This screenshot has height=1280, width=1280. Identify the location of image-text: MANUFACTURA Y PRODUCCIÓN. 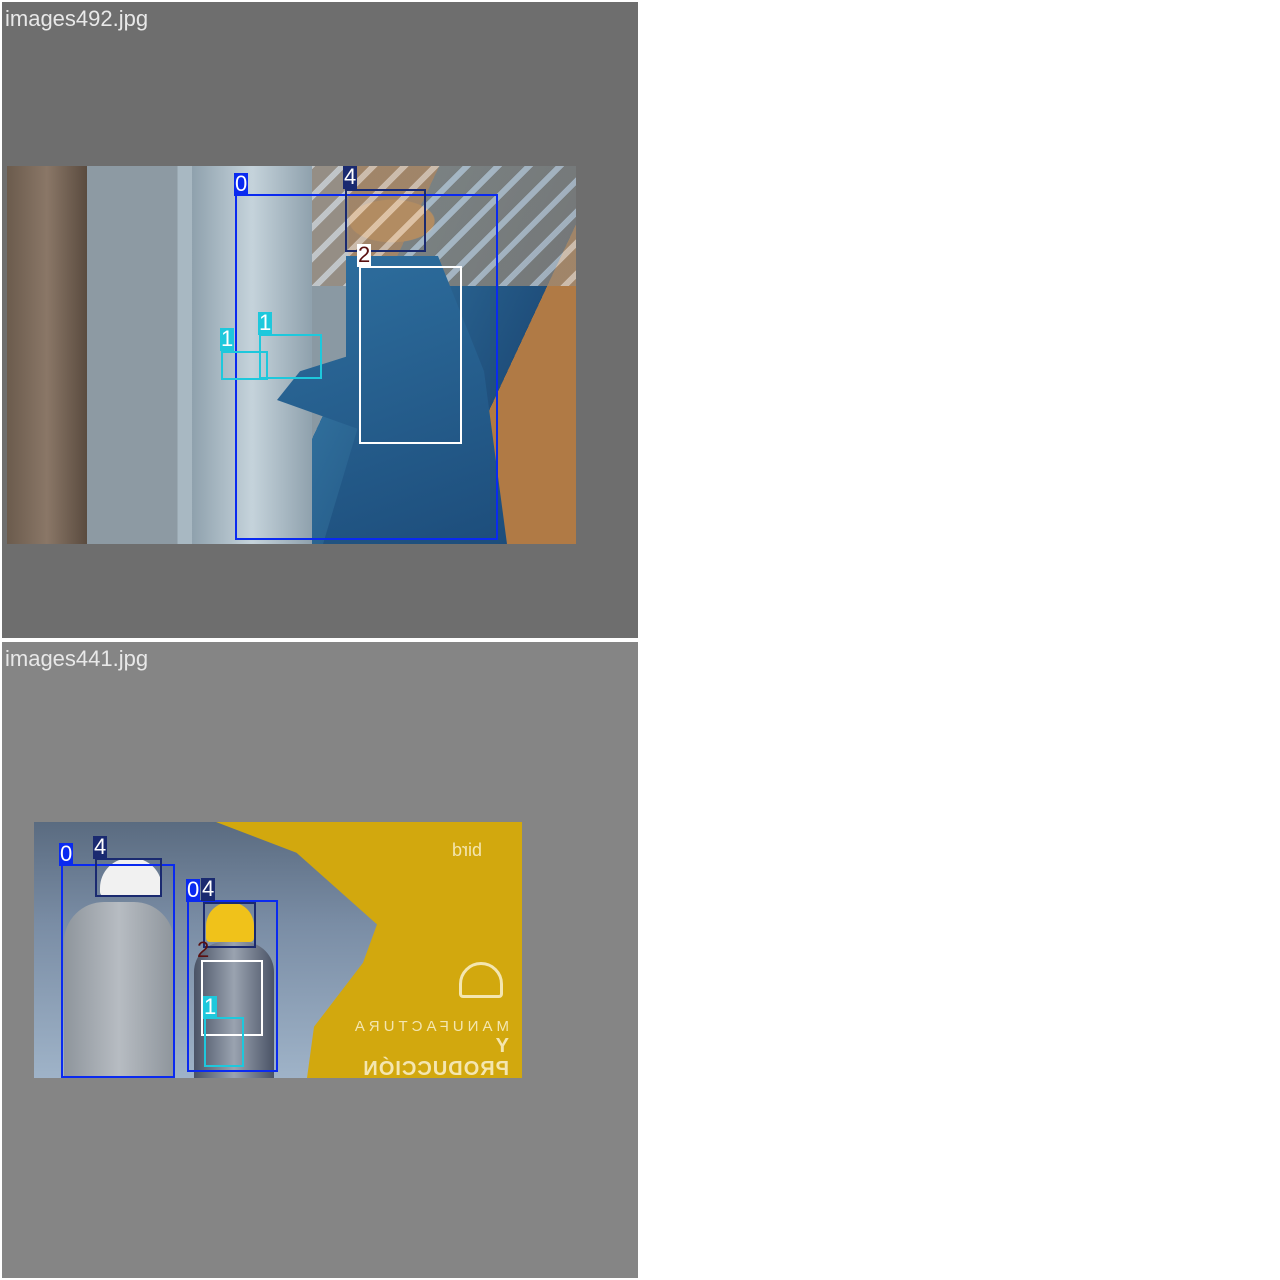
(429, 1048).